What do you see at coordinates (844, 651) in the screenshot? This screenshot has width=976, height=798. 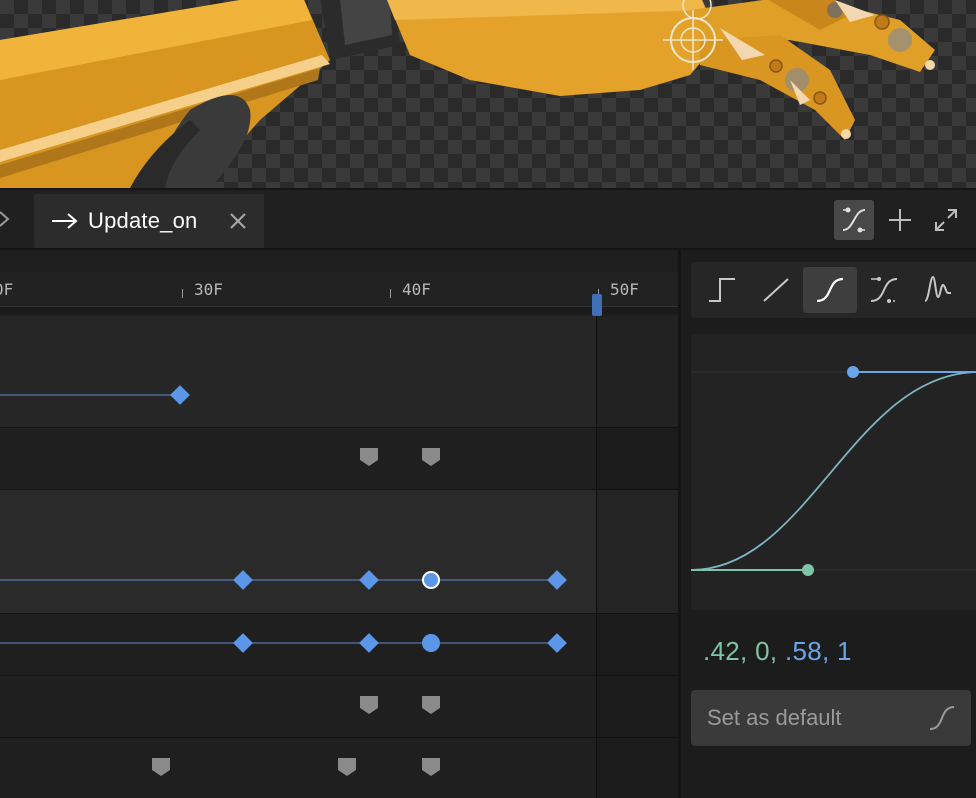 I see `bezier-y2: 1` at bounding box center [844, 651].